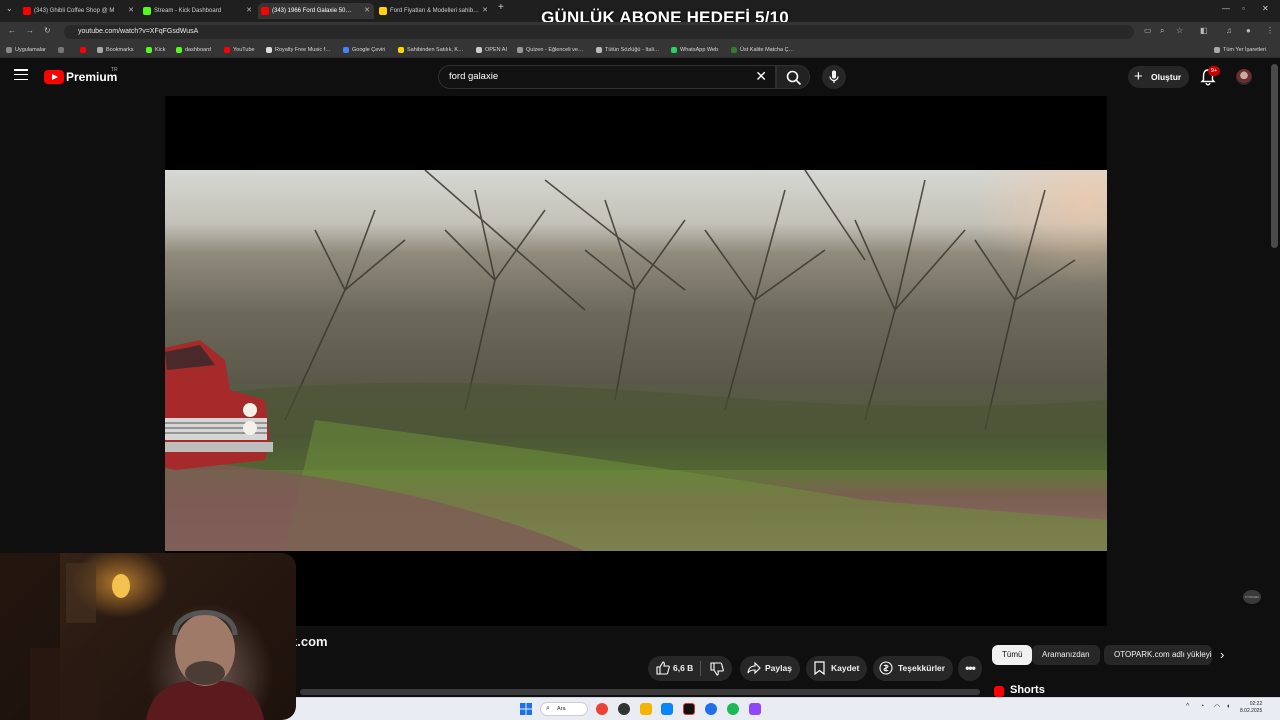 This screenshot has height=720, width=1280. What do you see at coordinates (717, 669) in the screenshot?
I see `dislike-icon` at bounding box center [717, 669].